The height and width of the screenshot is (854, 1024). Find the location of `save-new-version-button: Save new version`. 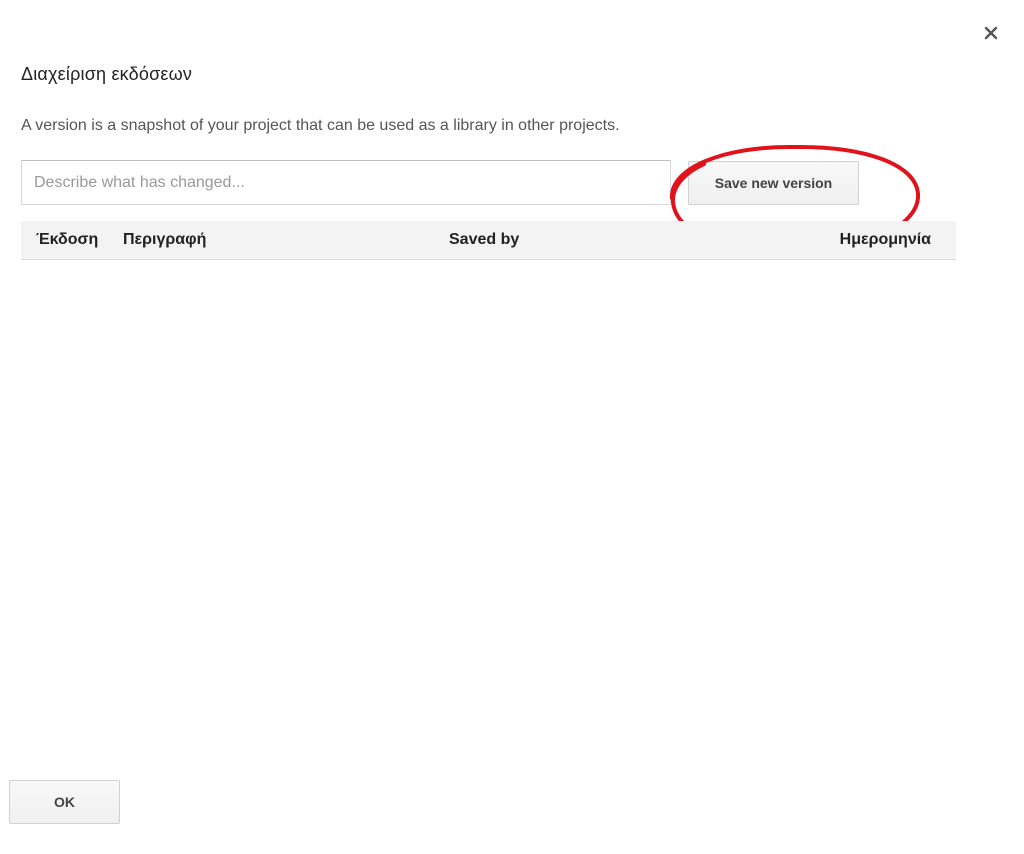

save-new-version-button: Save new version is located at coordinates (773, 183).